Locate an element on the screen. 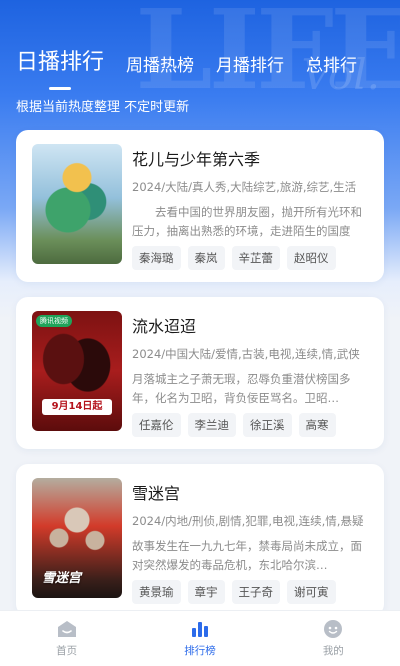 The height and width of the screenshot is (666, 400). cast-chip: 徐正溪 is located at coordinates (267, 425).